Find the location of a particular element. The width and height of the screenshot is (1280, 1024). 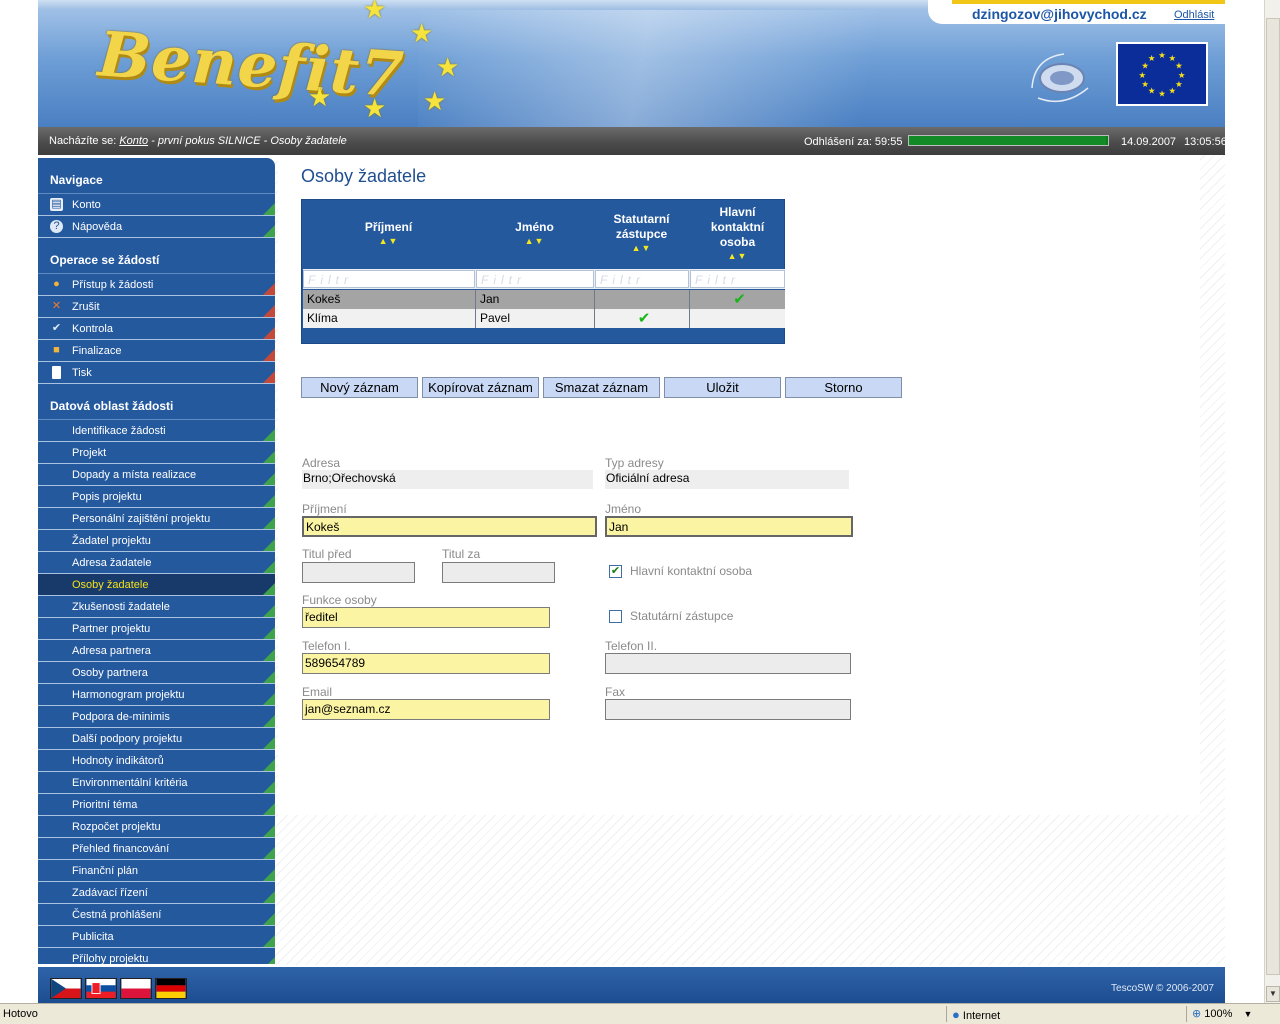

funkce-field: ředitel is located at coordinates (426, 617).